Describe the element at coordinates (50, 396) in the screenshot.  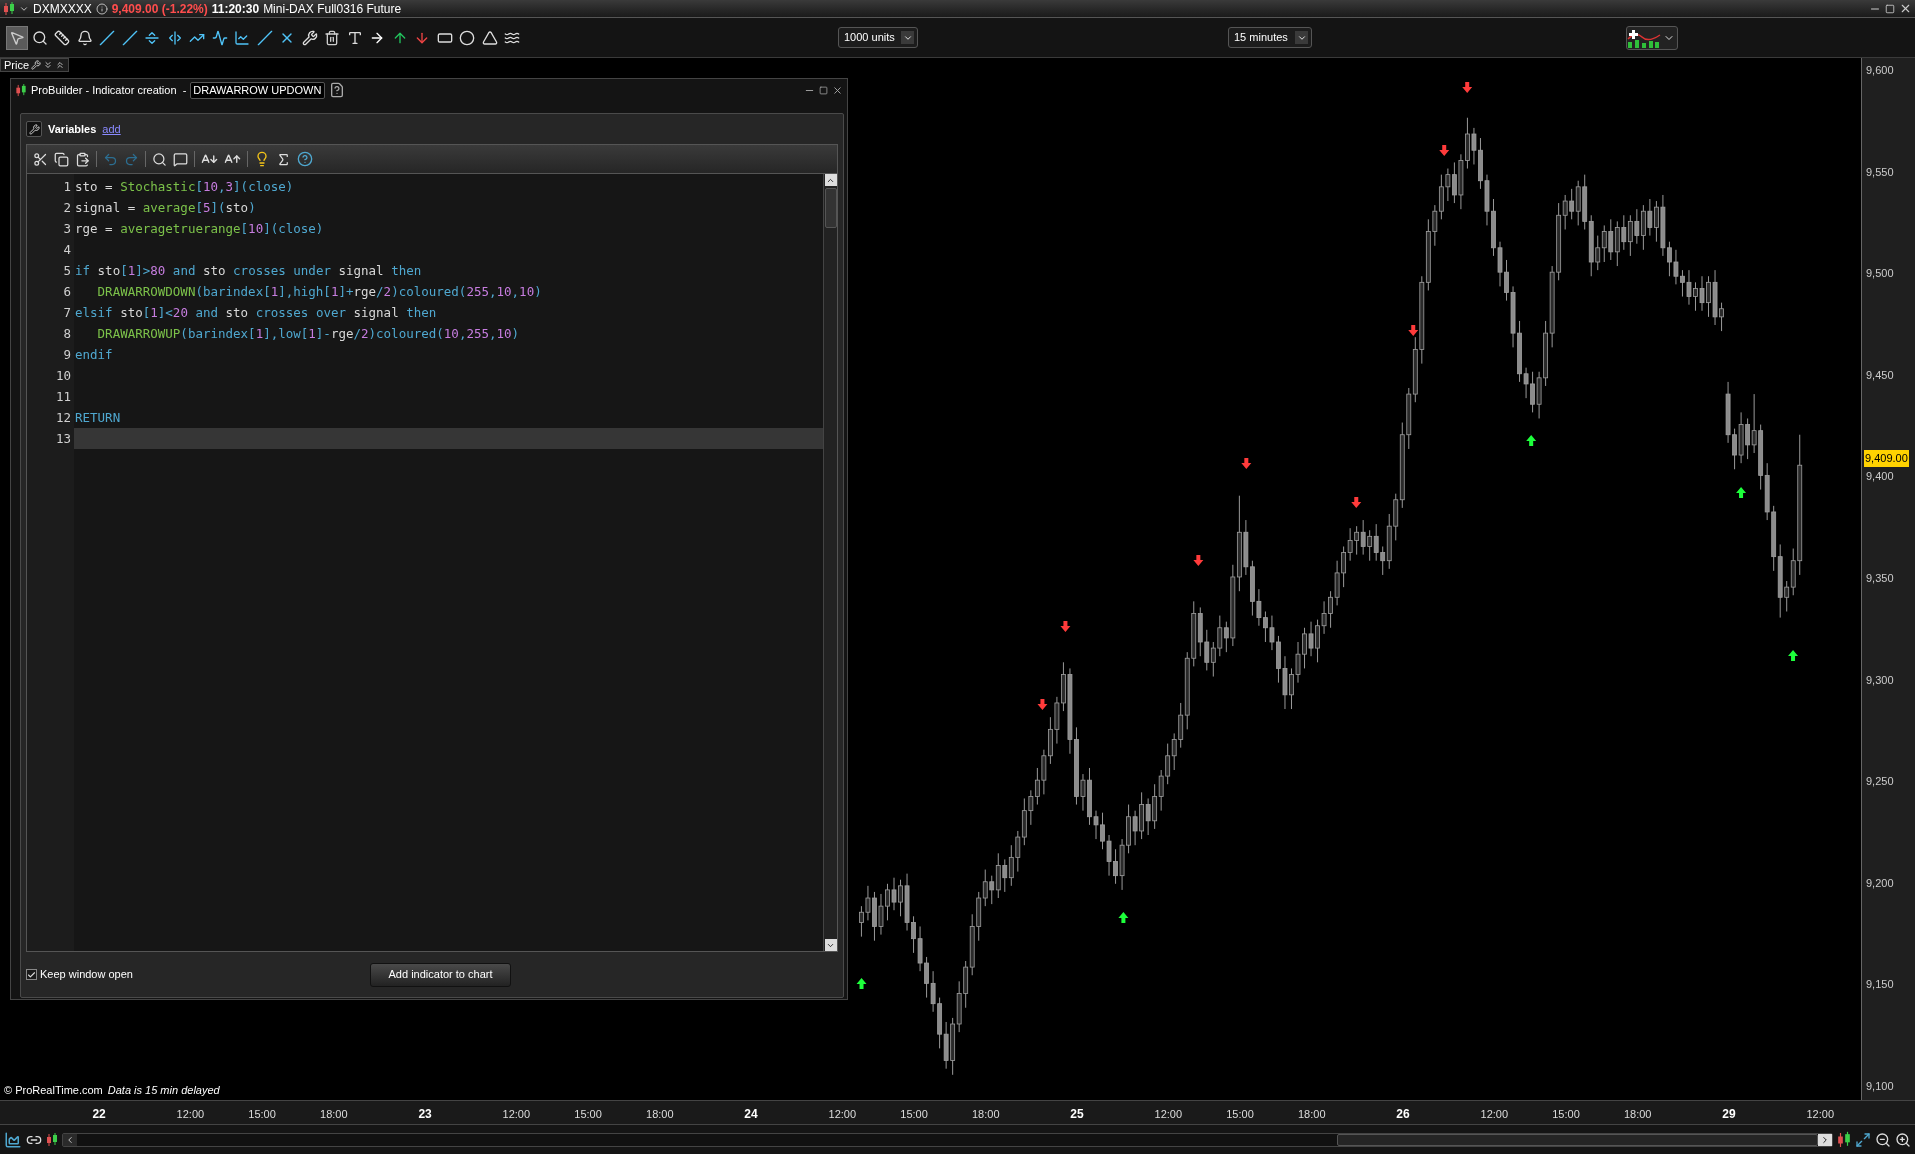
I see `line-number: 11` at that location.